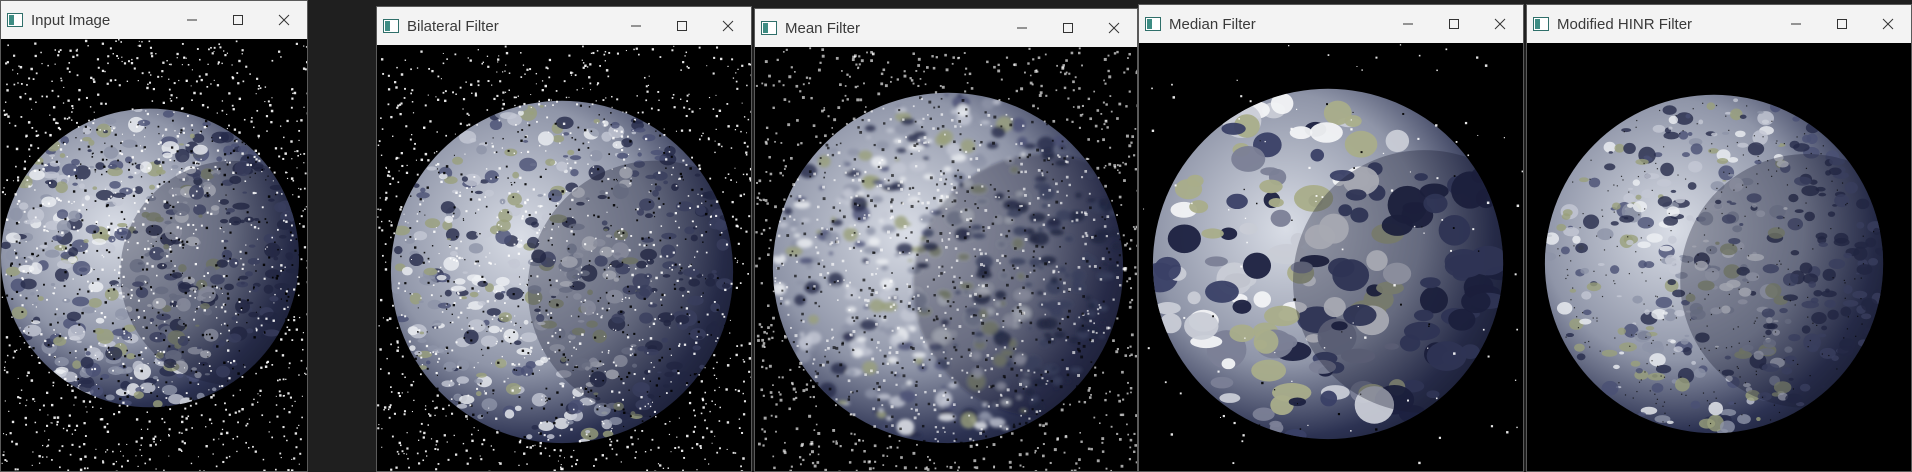 The height and width of the screenshot is (472, 1912). What do you see at coordinates (823, 28) in the screenshot?
I see `window-title: Mean Filter` at bounding box center [823, 28].